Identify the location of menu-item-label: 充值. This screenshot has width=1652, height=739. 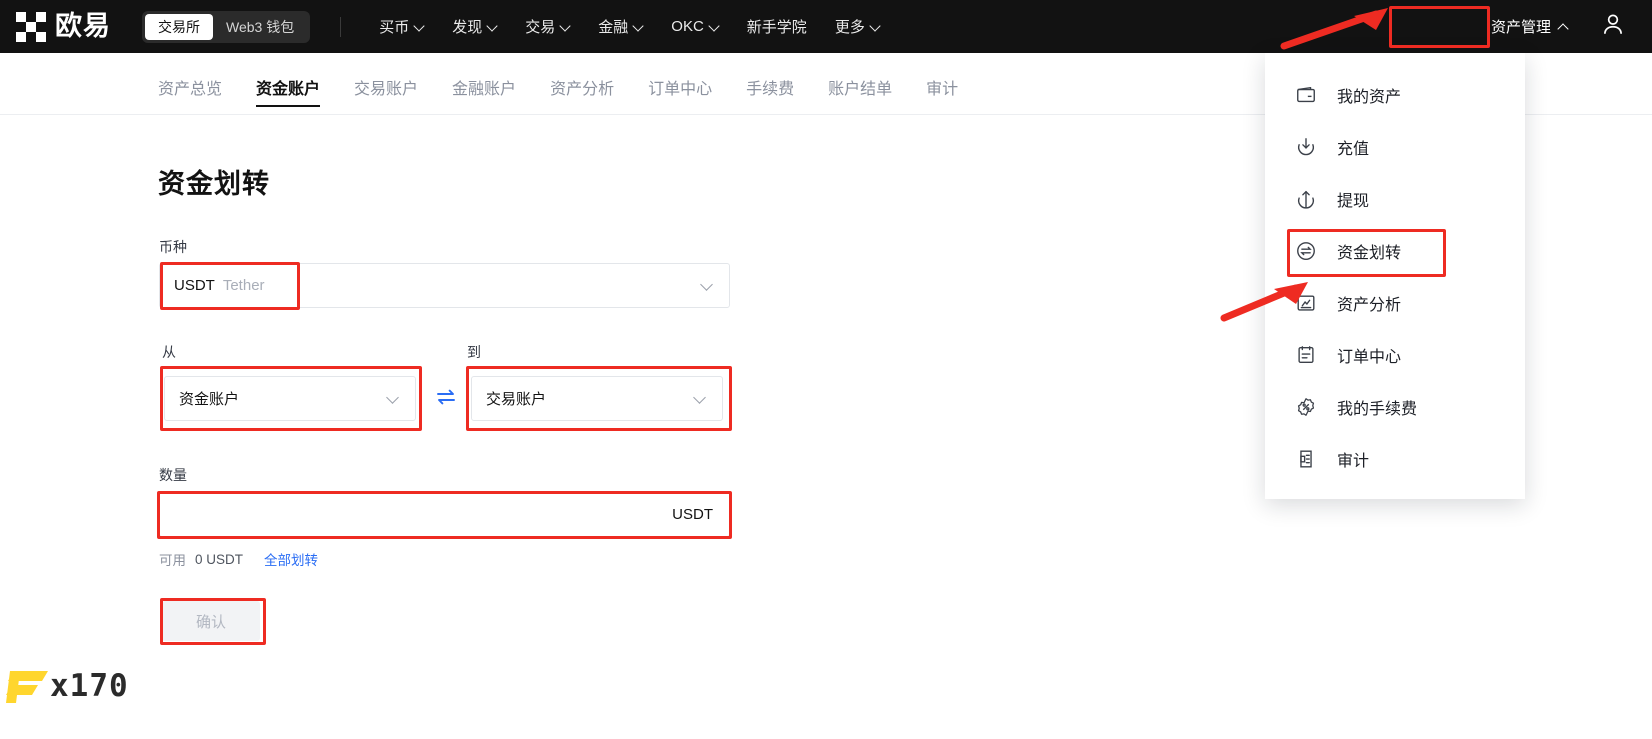
(1353, 149).